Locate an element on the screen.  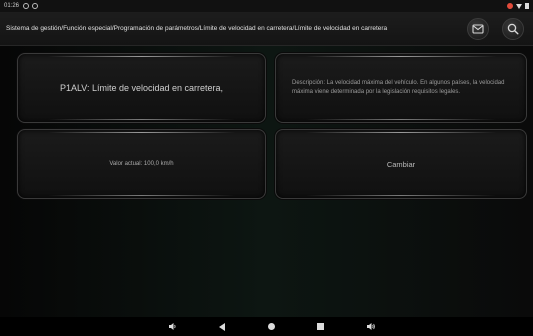
status-right-group is located at coordinates (518, 6).